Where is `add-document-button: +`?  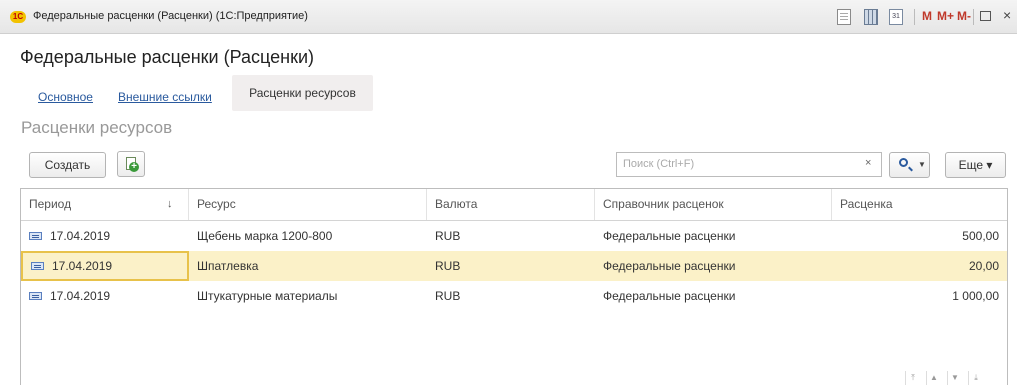 add-document-button: + is located at coordinates (131, 164).